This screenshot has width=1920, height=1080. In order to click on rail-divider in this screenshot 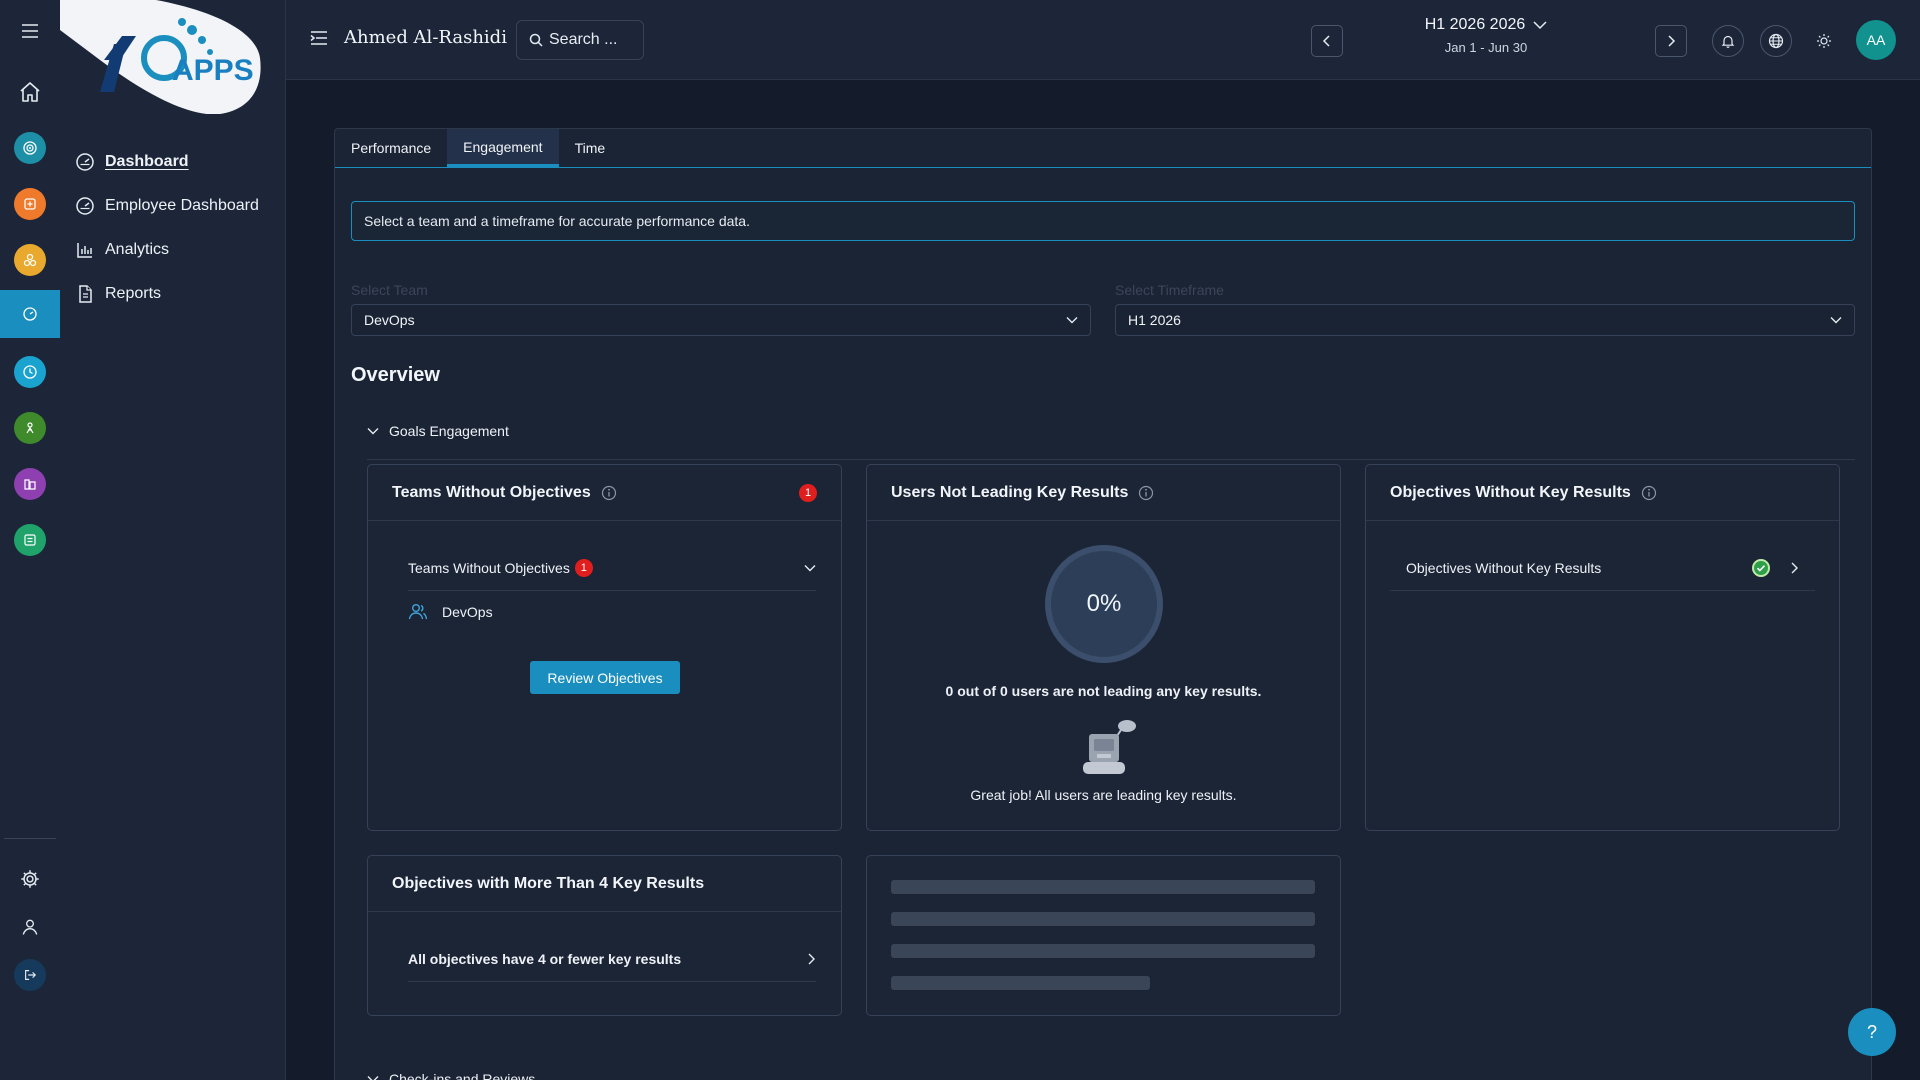, I will do `click(30, 838)`.